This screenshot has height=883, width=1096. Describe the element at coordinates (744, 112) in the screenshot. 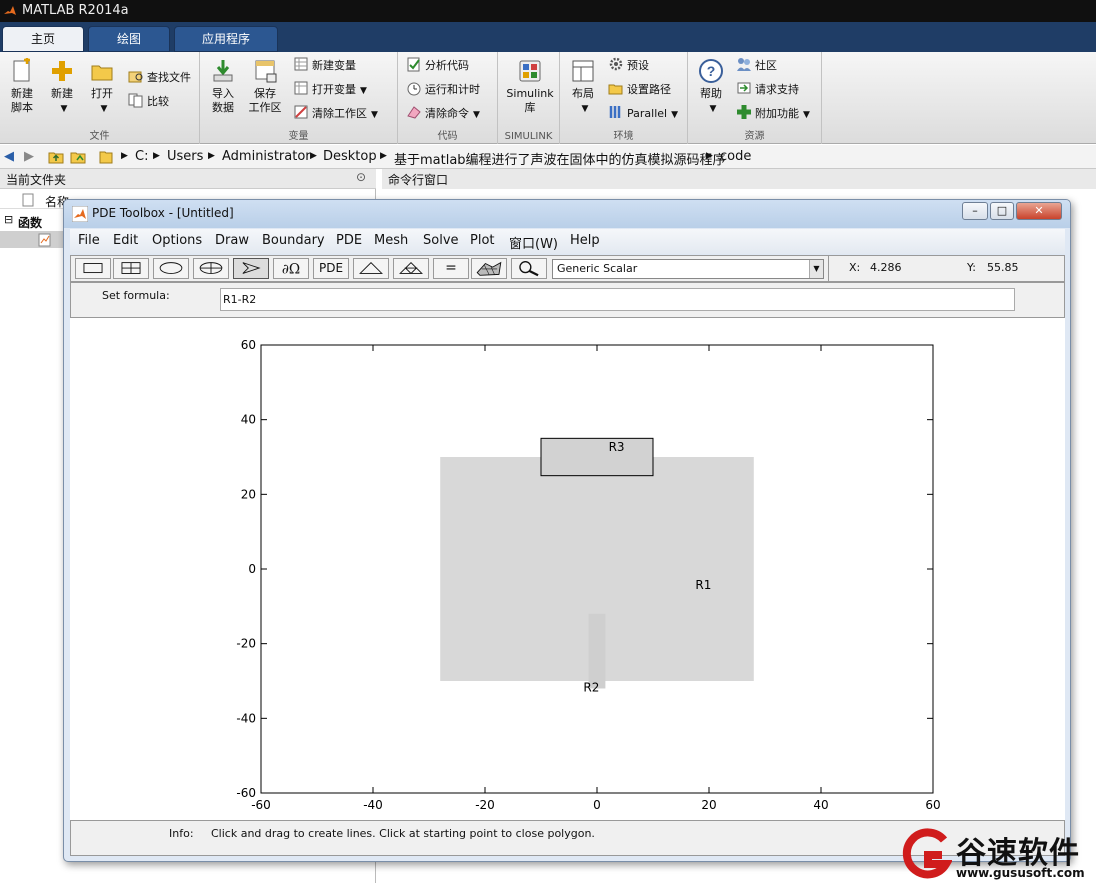

I see `addons-plus-icon` at that location.